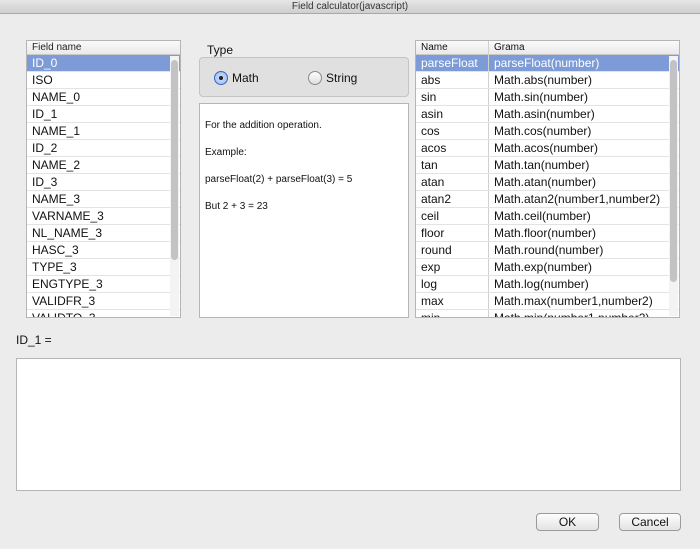 Image resolution: width=700 pixels, height=549 pixels. What do you see at coordinates (315, 78) in the screenshot?
I see `radio-string-dot` at bounding box center [315, 78].